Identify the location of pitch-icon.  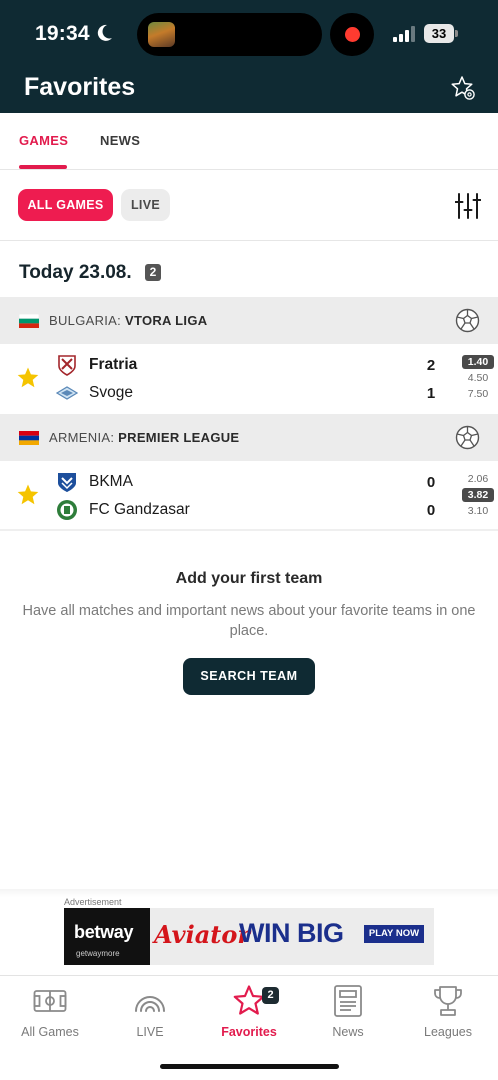
(50, 1001).